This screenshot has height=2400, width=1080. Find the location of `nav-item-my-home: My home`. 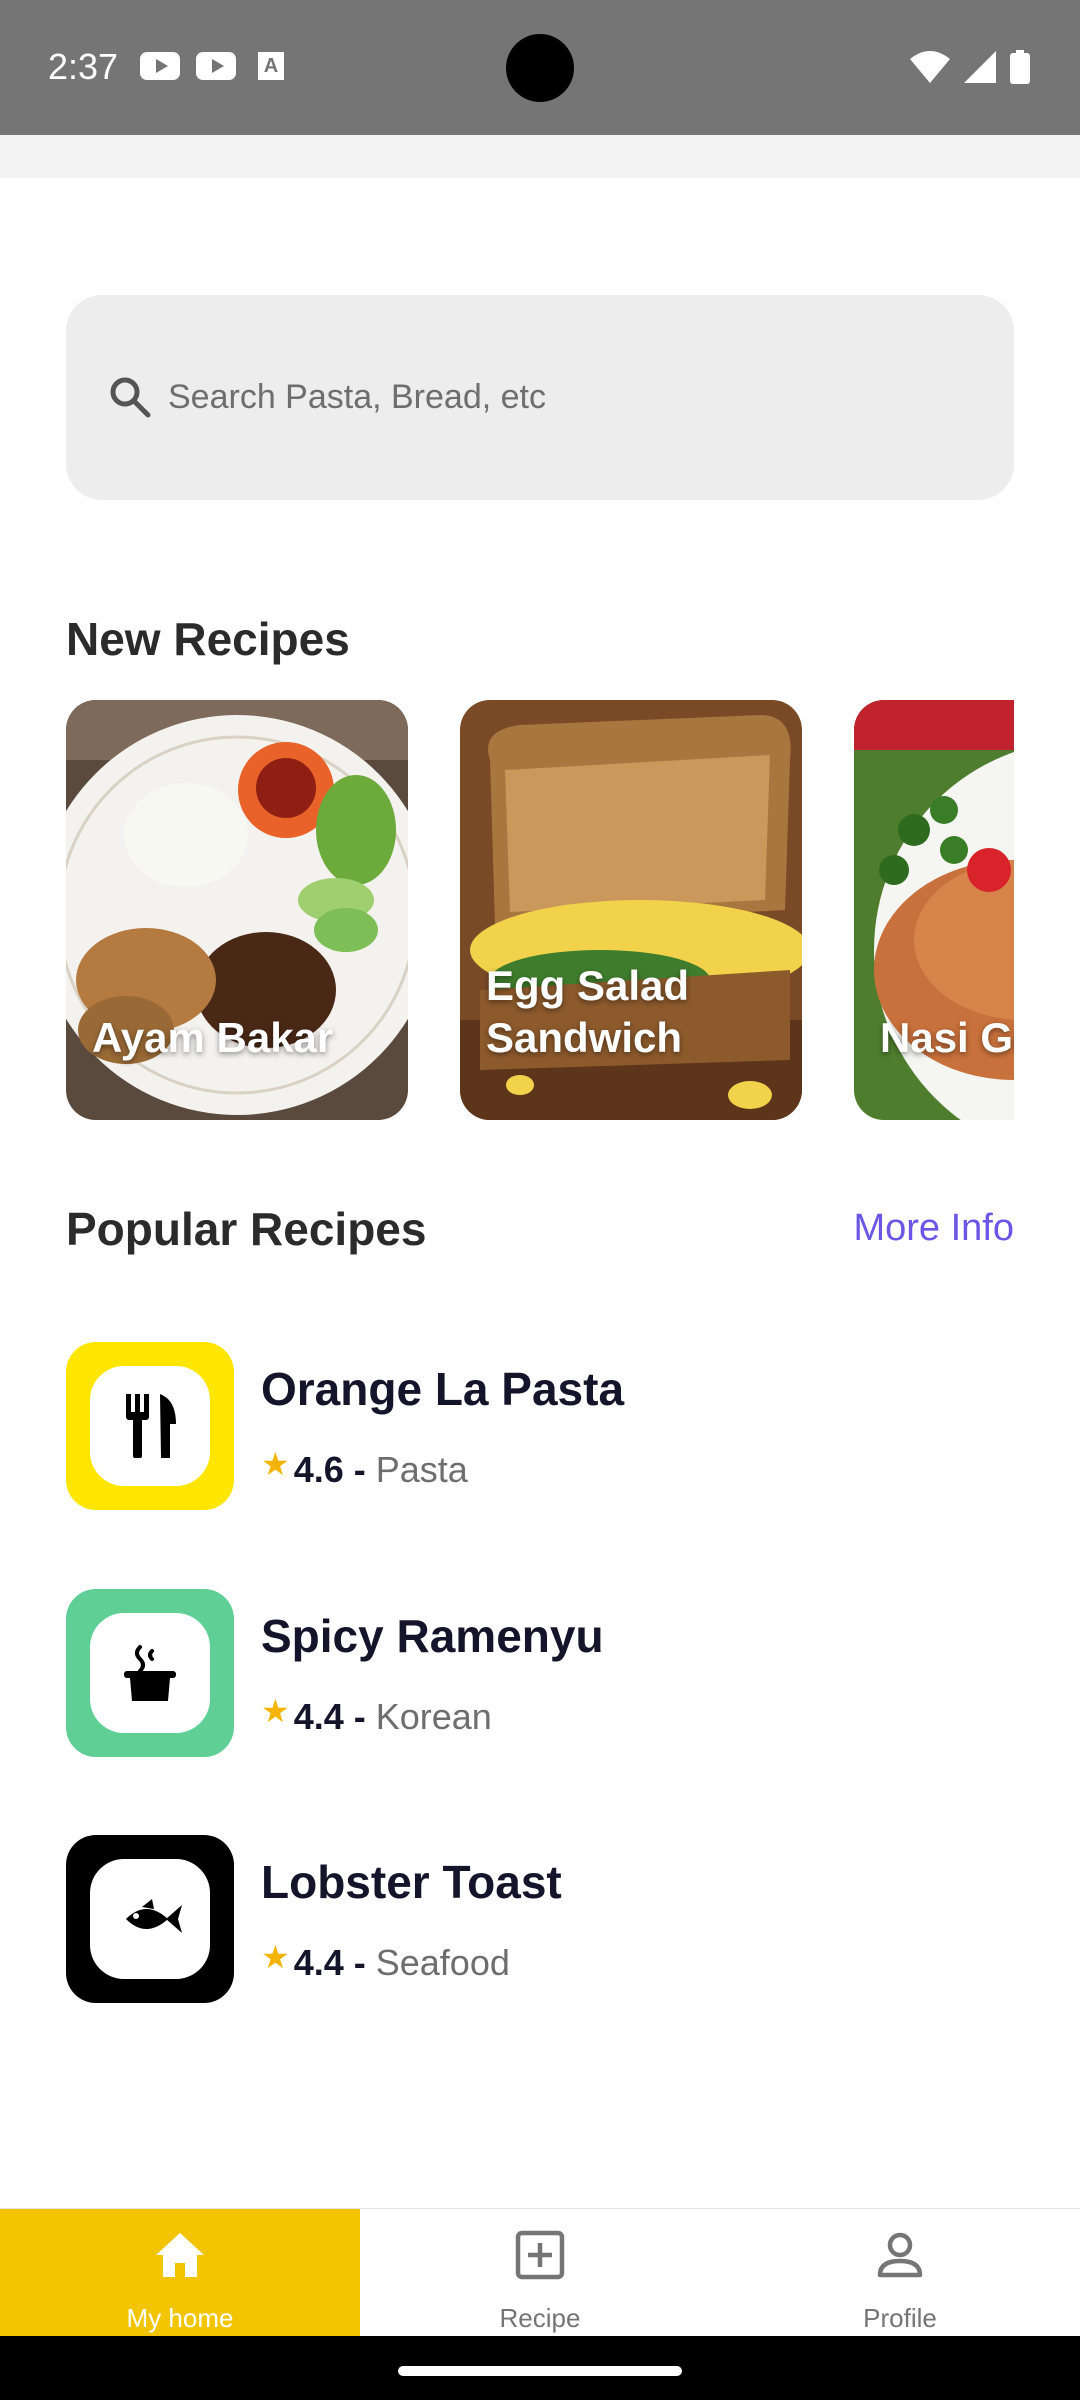

nav-item-my-home: My home is located at coordinates (180, 2273).